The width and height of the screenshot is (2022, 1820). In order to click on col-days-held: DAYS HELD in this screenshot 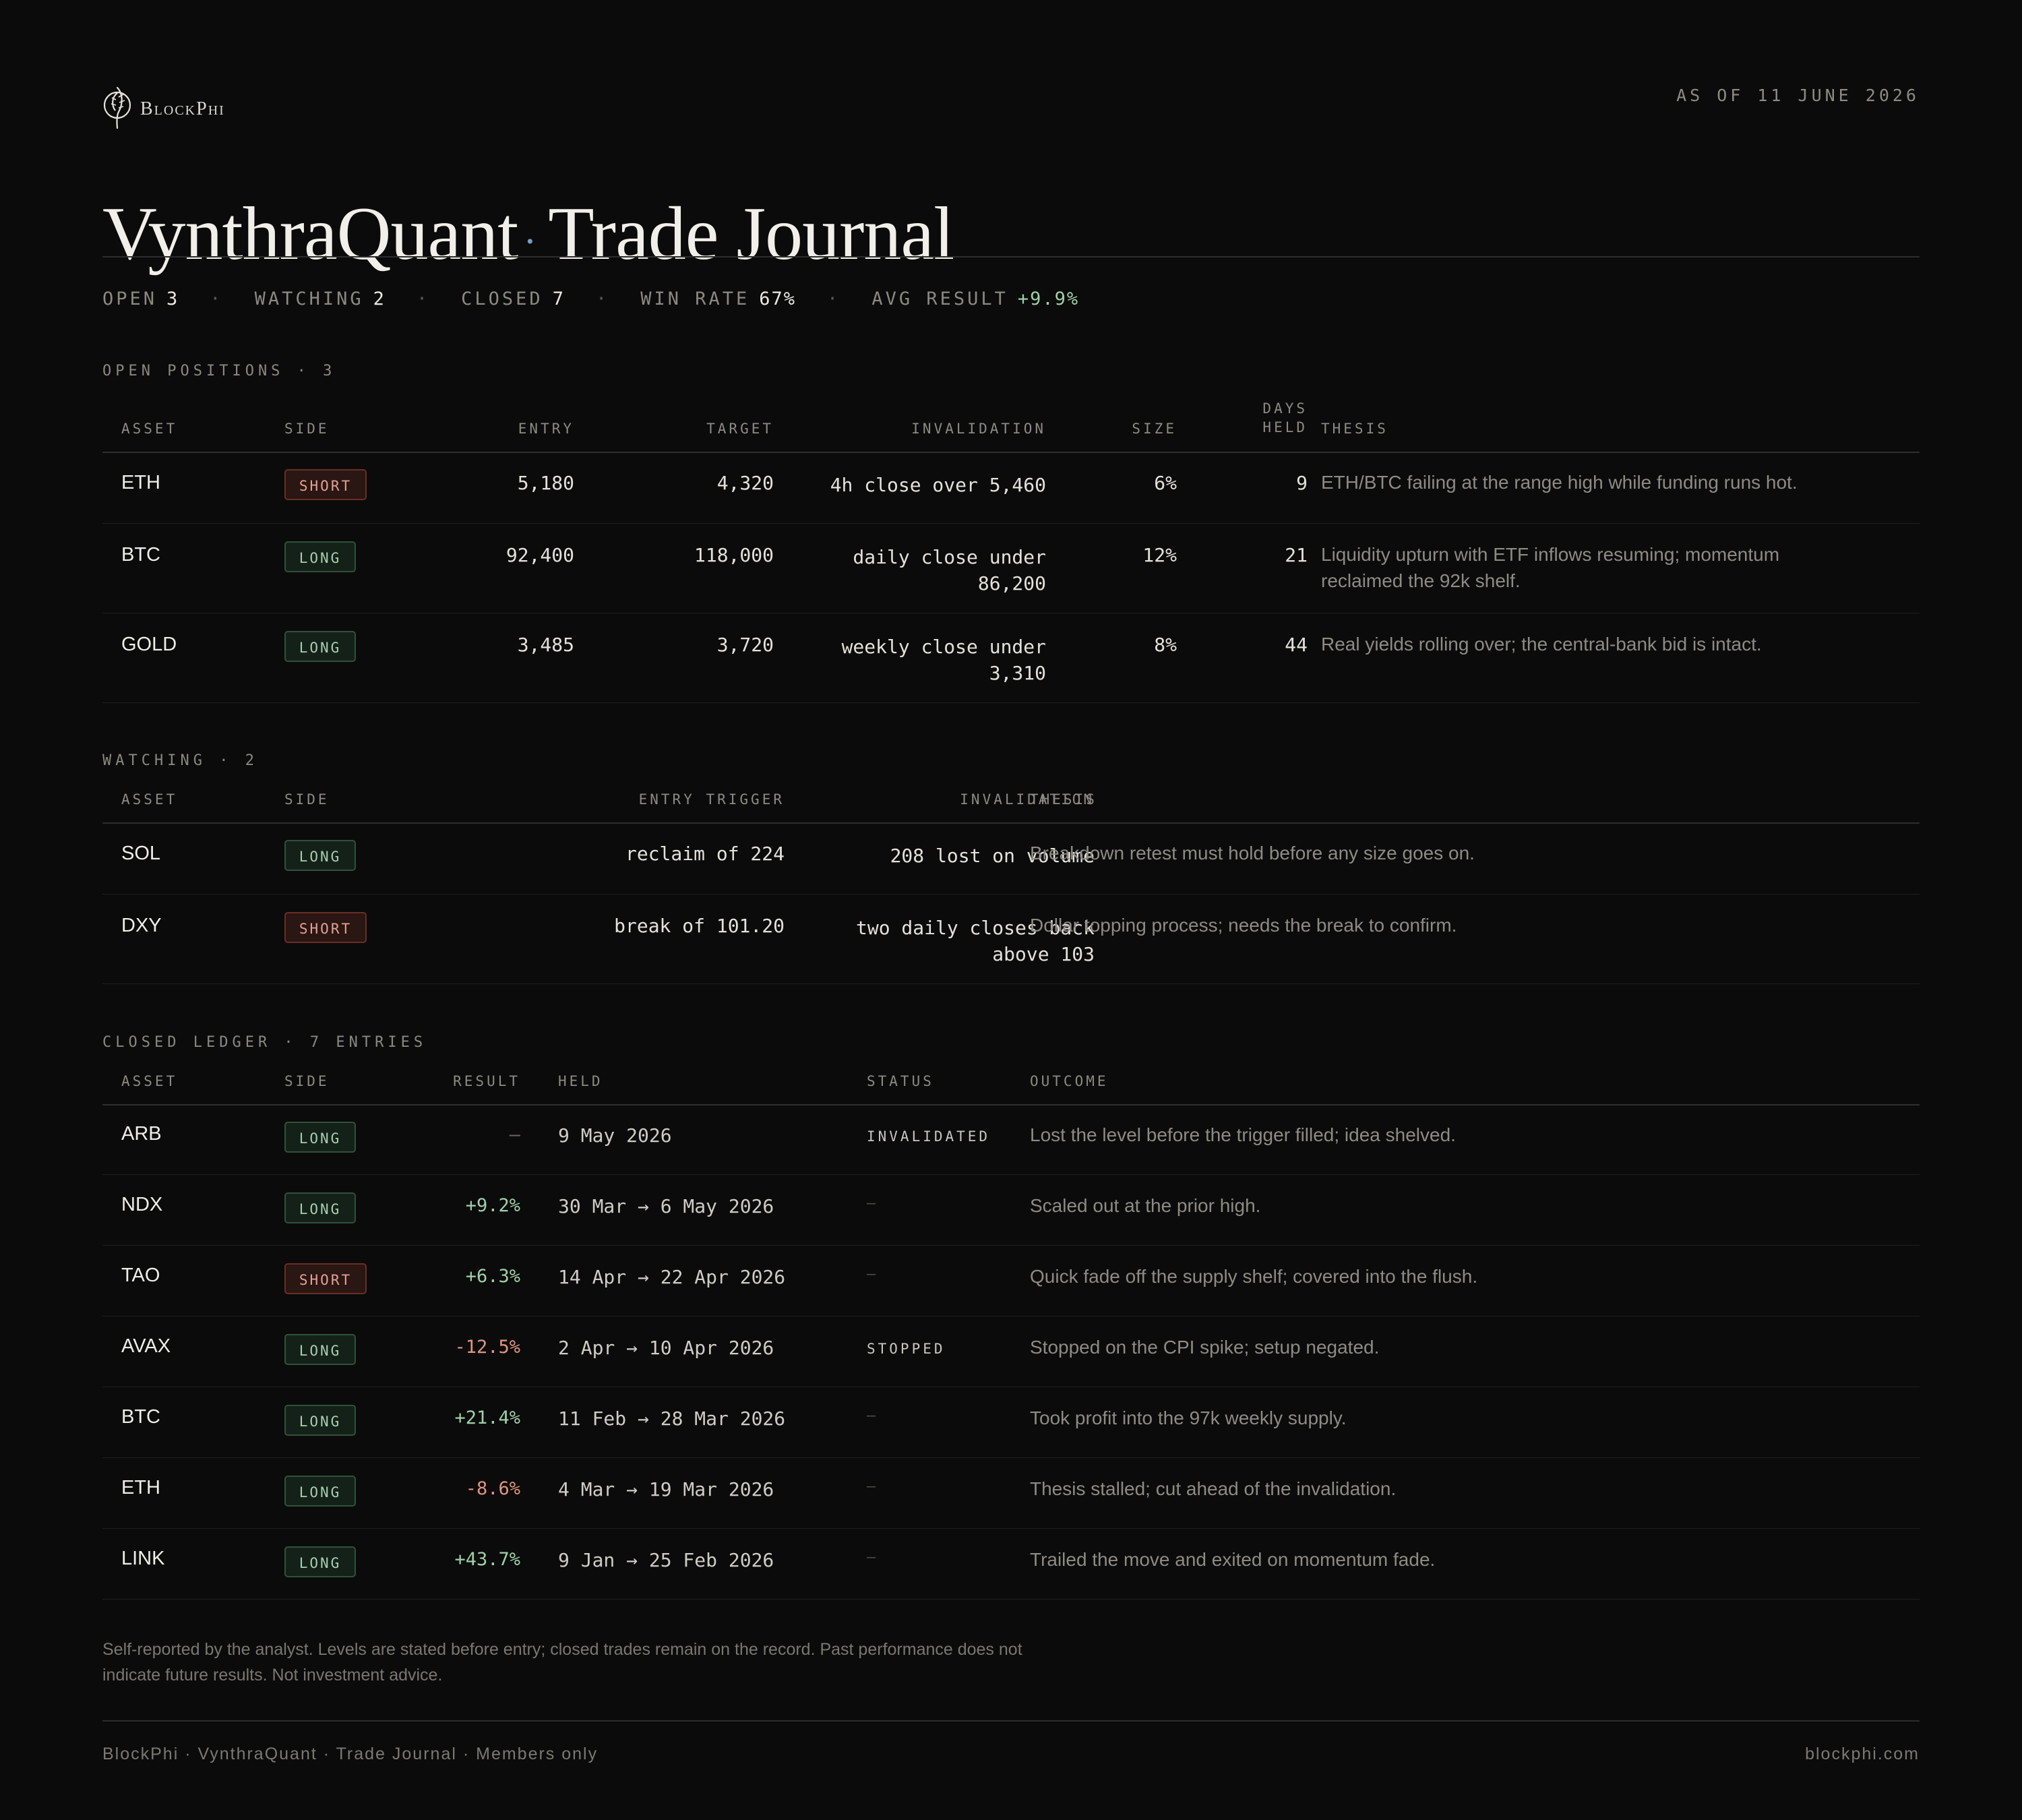, I will do `click(1285, 417)`.